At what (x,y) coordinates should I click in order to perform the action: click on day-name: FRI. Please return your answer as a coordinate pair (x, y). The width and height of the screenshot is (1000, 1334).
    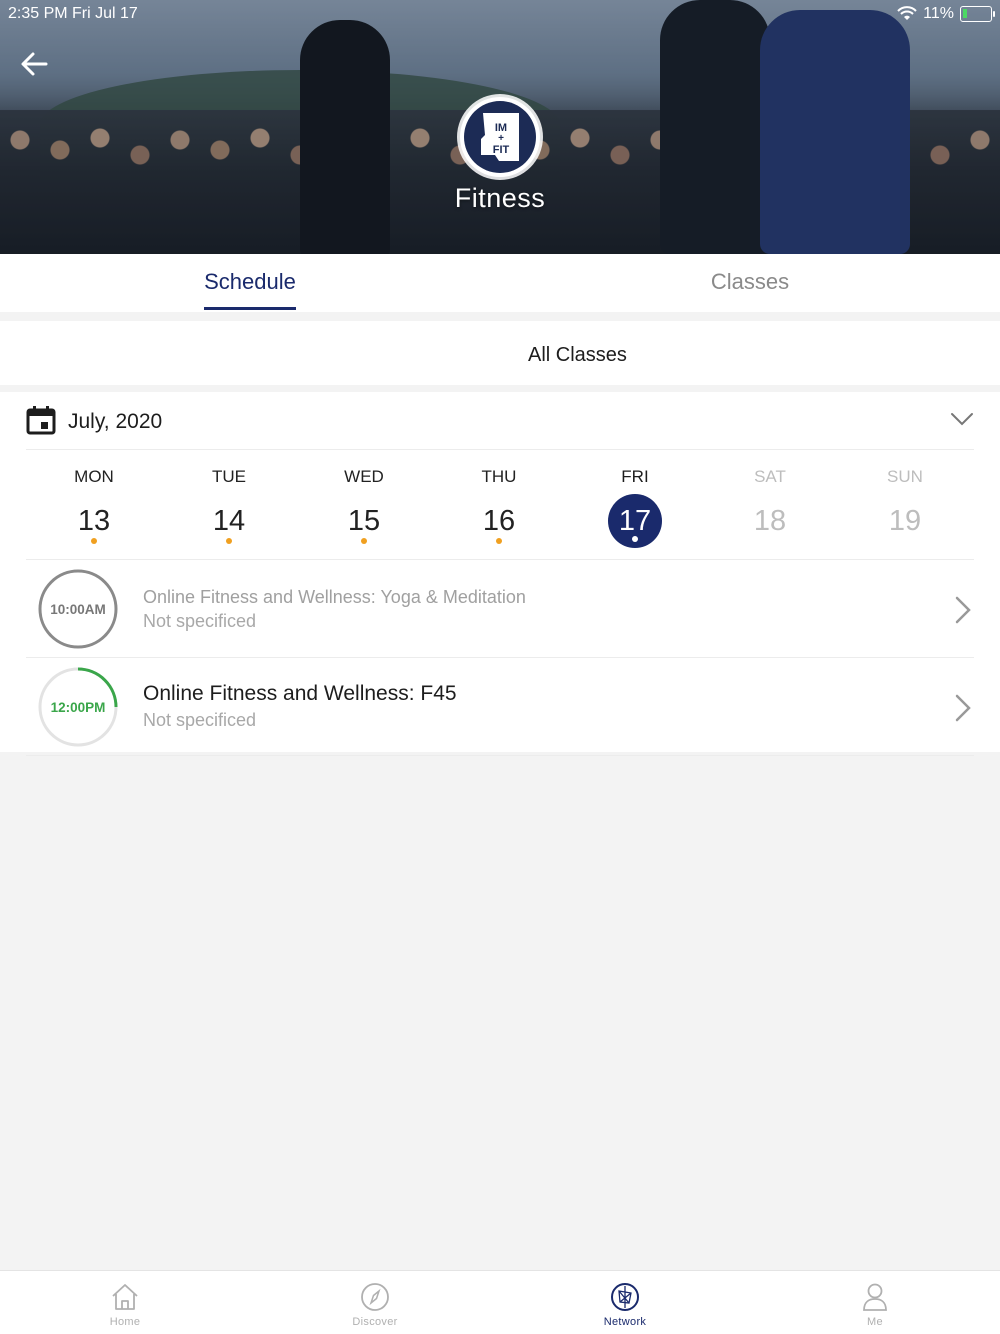
    Looking at the image, I should click on (635, 476).